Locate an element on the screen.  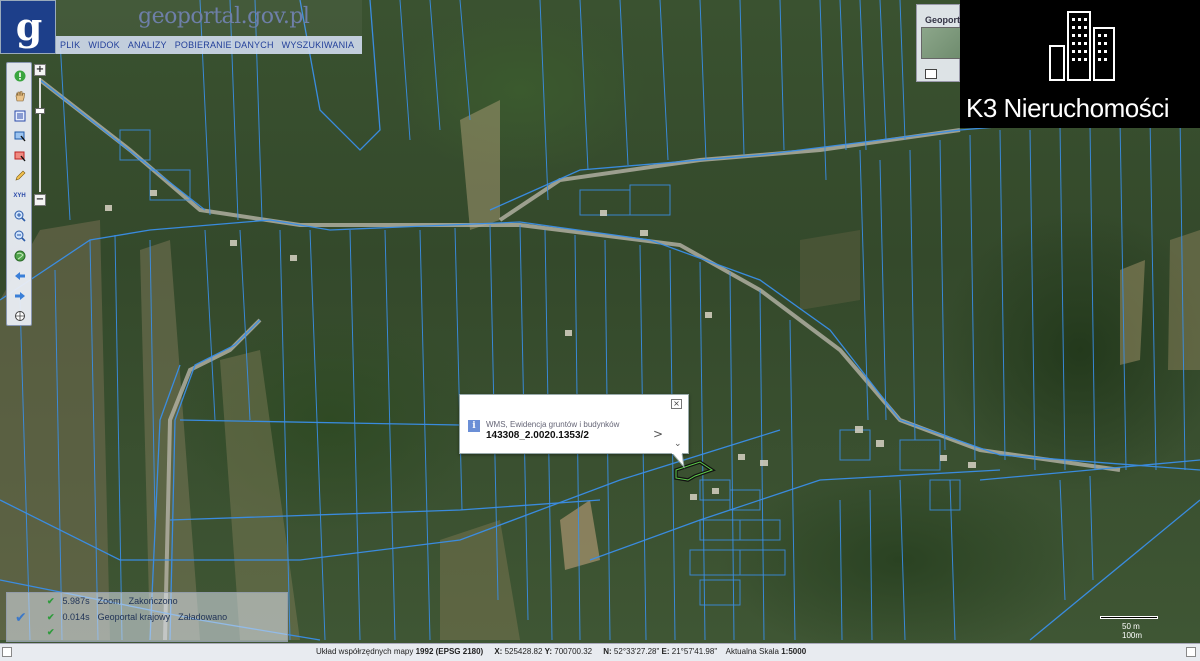
minimap-thumbnail is located at coordinates (941, 43).